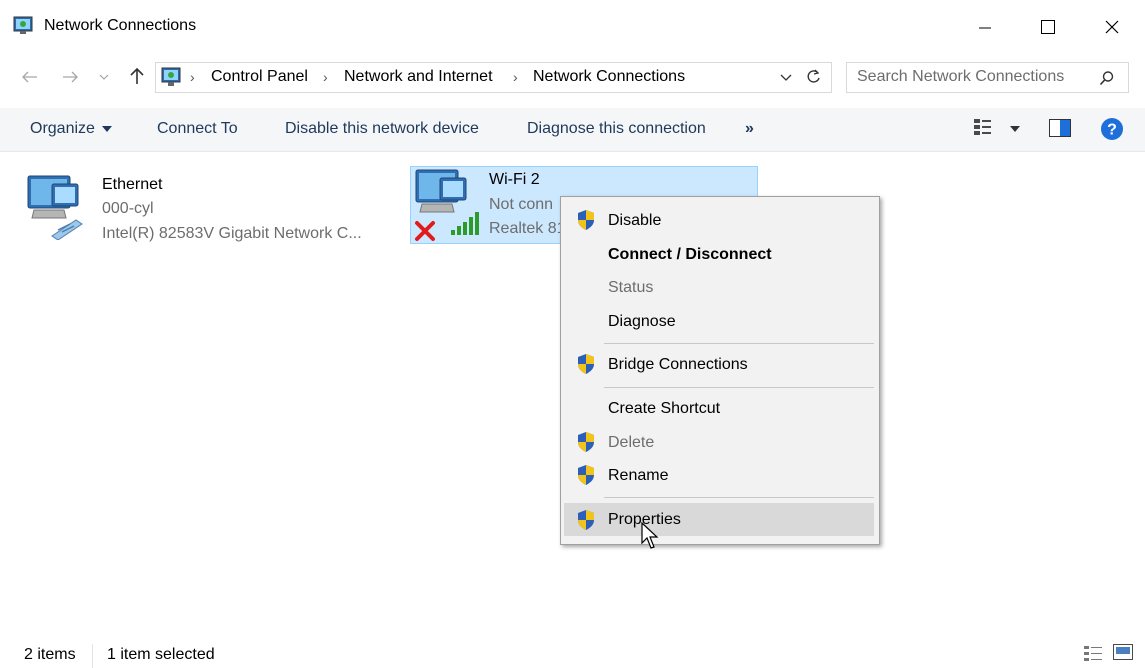 Image resolution: width=1145 pixels, height=668 pixels. I want to click on status-item-count: 2 items, so click(50, 654).